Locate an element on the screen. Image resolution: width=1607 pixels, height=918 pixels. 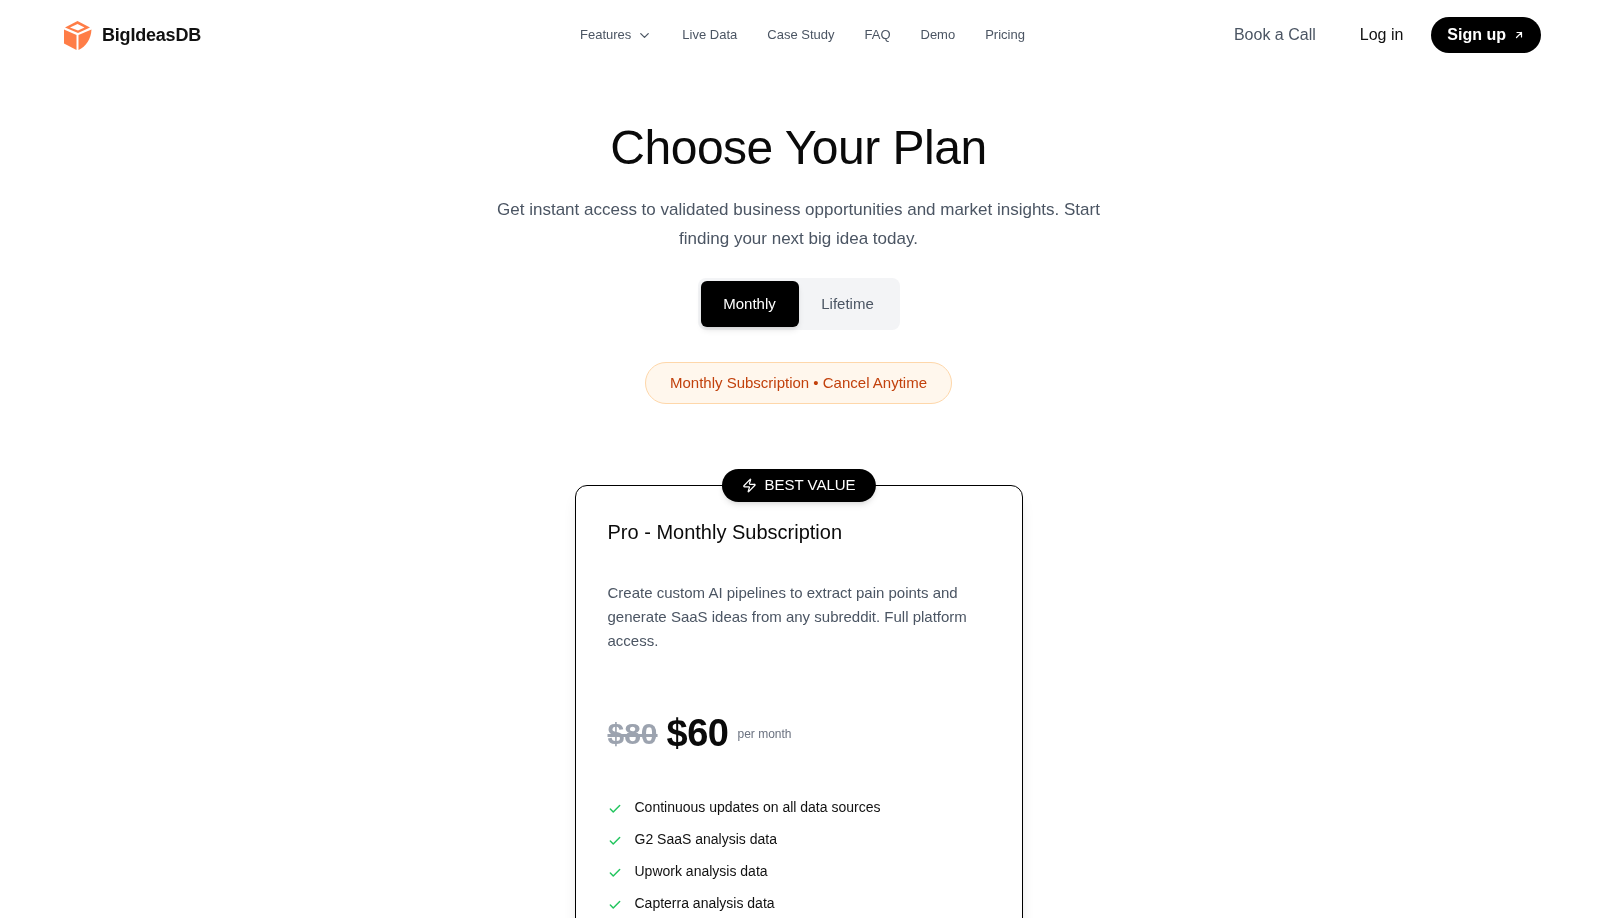
old-price: $80 is located at coordinates (632, 733).